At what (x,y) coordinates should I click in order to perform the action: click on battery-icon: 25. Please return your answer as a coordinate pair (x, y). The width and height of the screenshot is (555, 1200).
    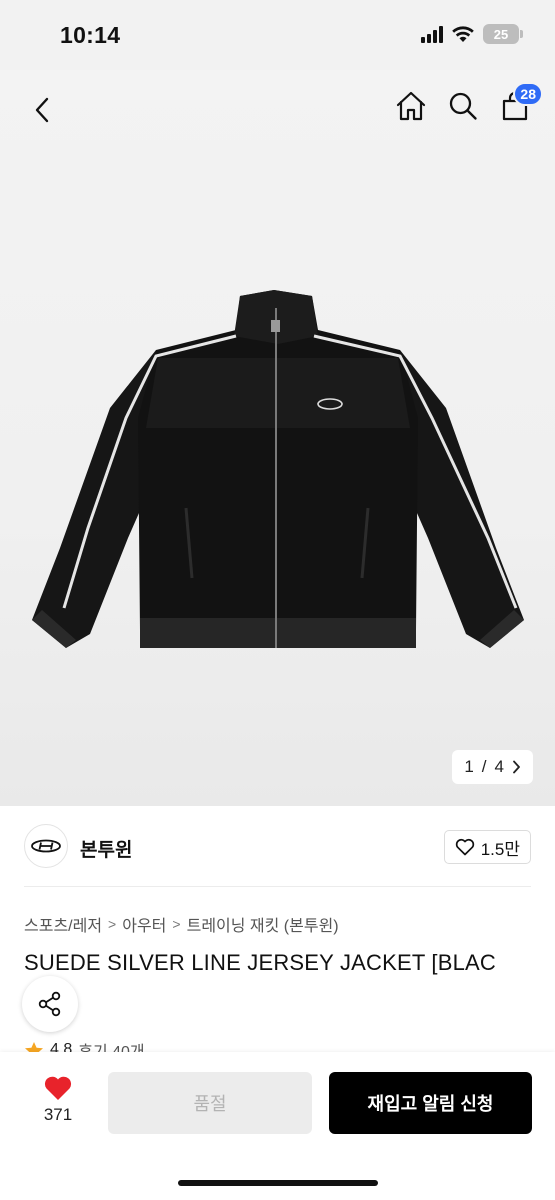
    Looking at the image, I should click on (503, 34).